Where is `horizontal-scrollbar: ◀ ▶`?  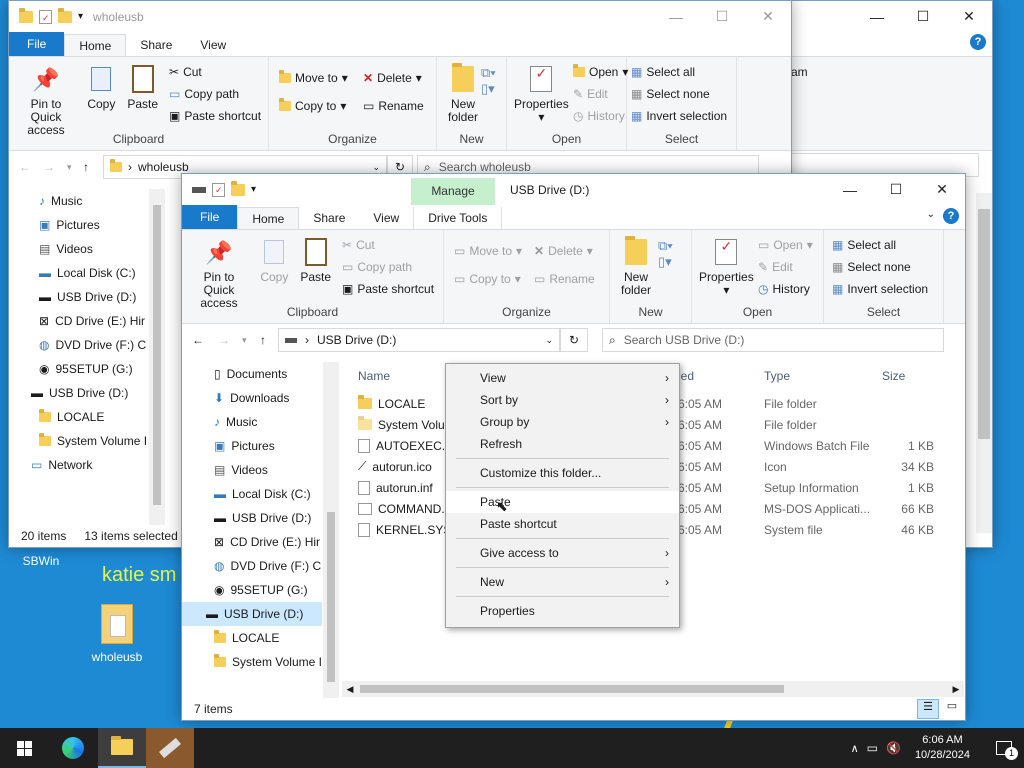 horizontal-scrollbar: ◀ ▶ is located at coordinates (653, 689).